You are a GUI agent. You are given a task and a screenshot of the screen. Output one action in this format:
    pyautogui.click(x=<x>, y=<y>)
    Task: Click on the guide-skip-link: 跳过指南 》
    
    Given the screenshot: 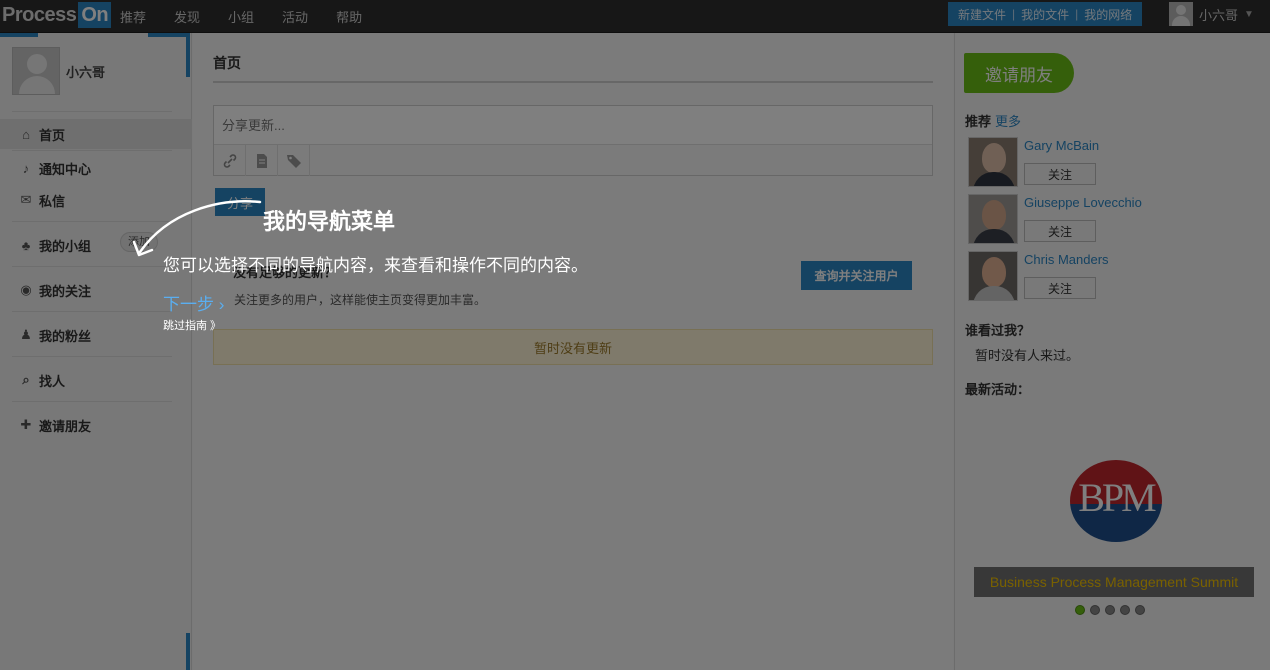 What is the action you would take?
    pyautogui.click(x=192, y=325)
    